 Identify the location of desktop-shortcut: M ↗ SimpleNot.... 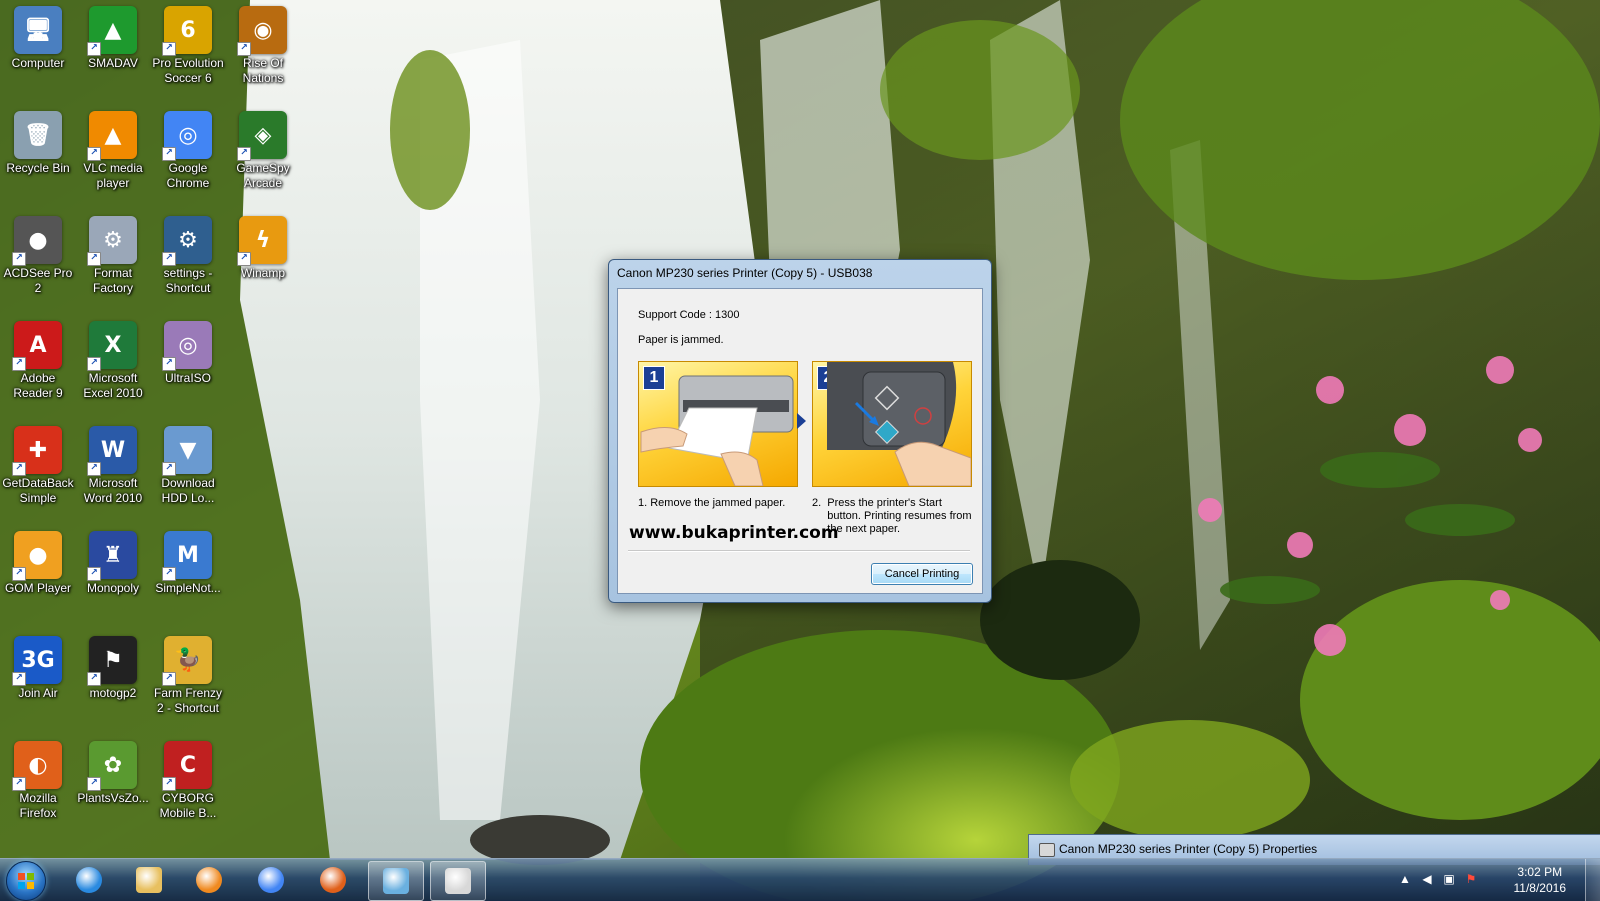
(188, 575).